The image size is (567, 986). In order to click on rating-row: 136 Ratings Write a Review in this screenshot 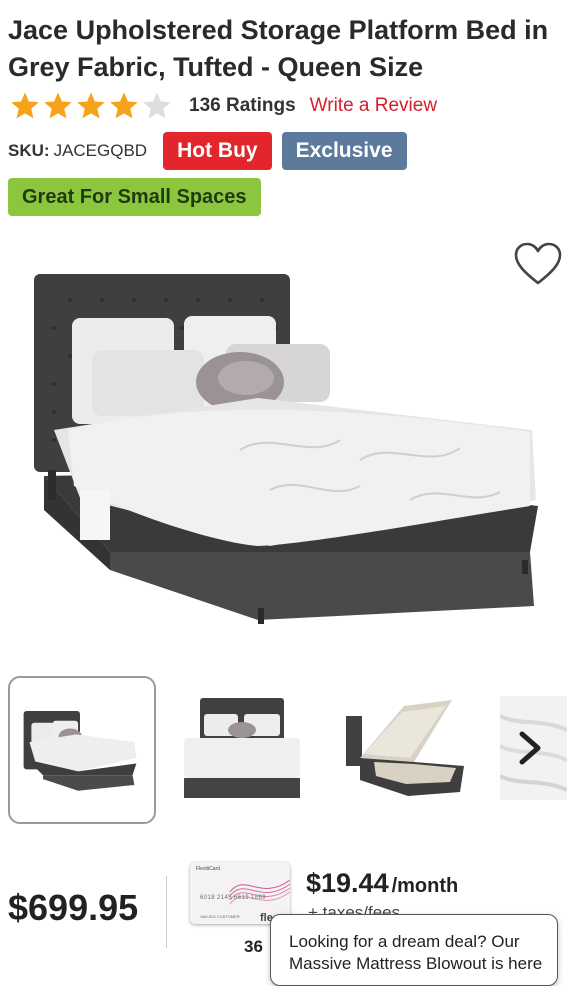, I will do `click(222, 106)`.